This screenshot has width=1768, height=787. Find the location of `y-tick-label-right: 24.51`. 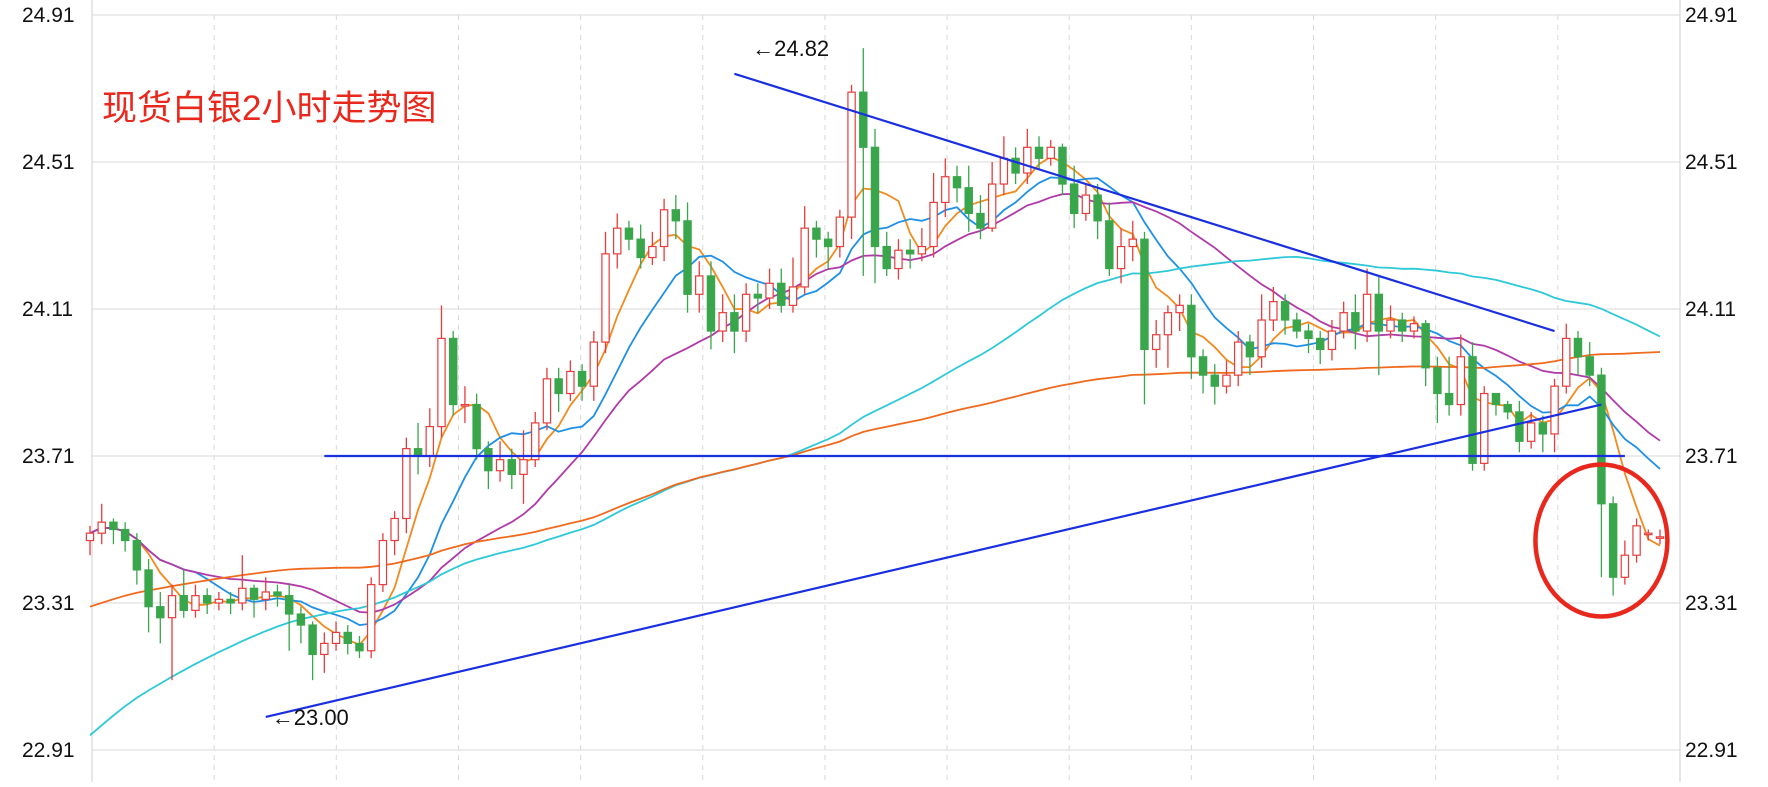

y-tick-label-right: 24.51 is located at coordinates (1711, 162).